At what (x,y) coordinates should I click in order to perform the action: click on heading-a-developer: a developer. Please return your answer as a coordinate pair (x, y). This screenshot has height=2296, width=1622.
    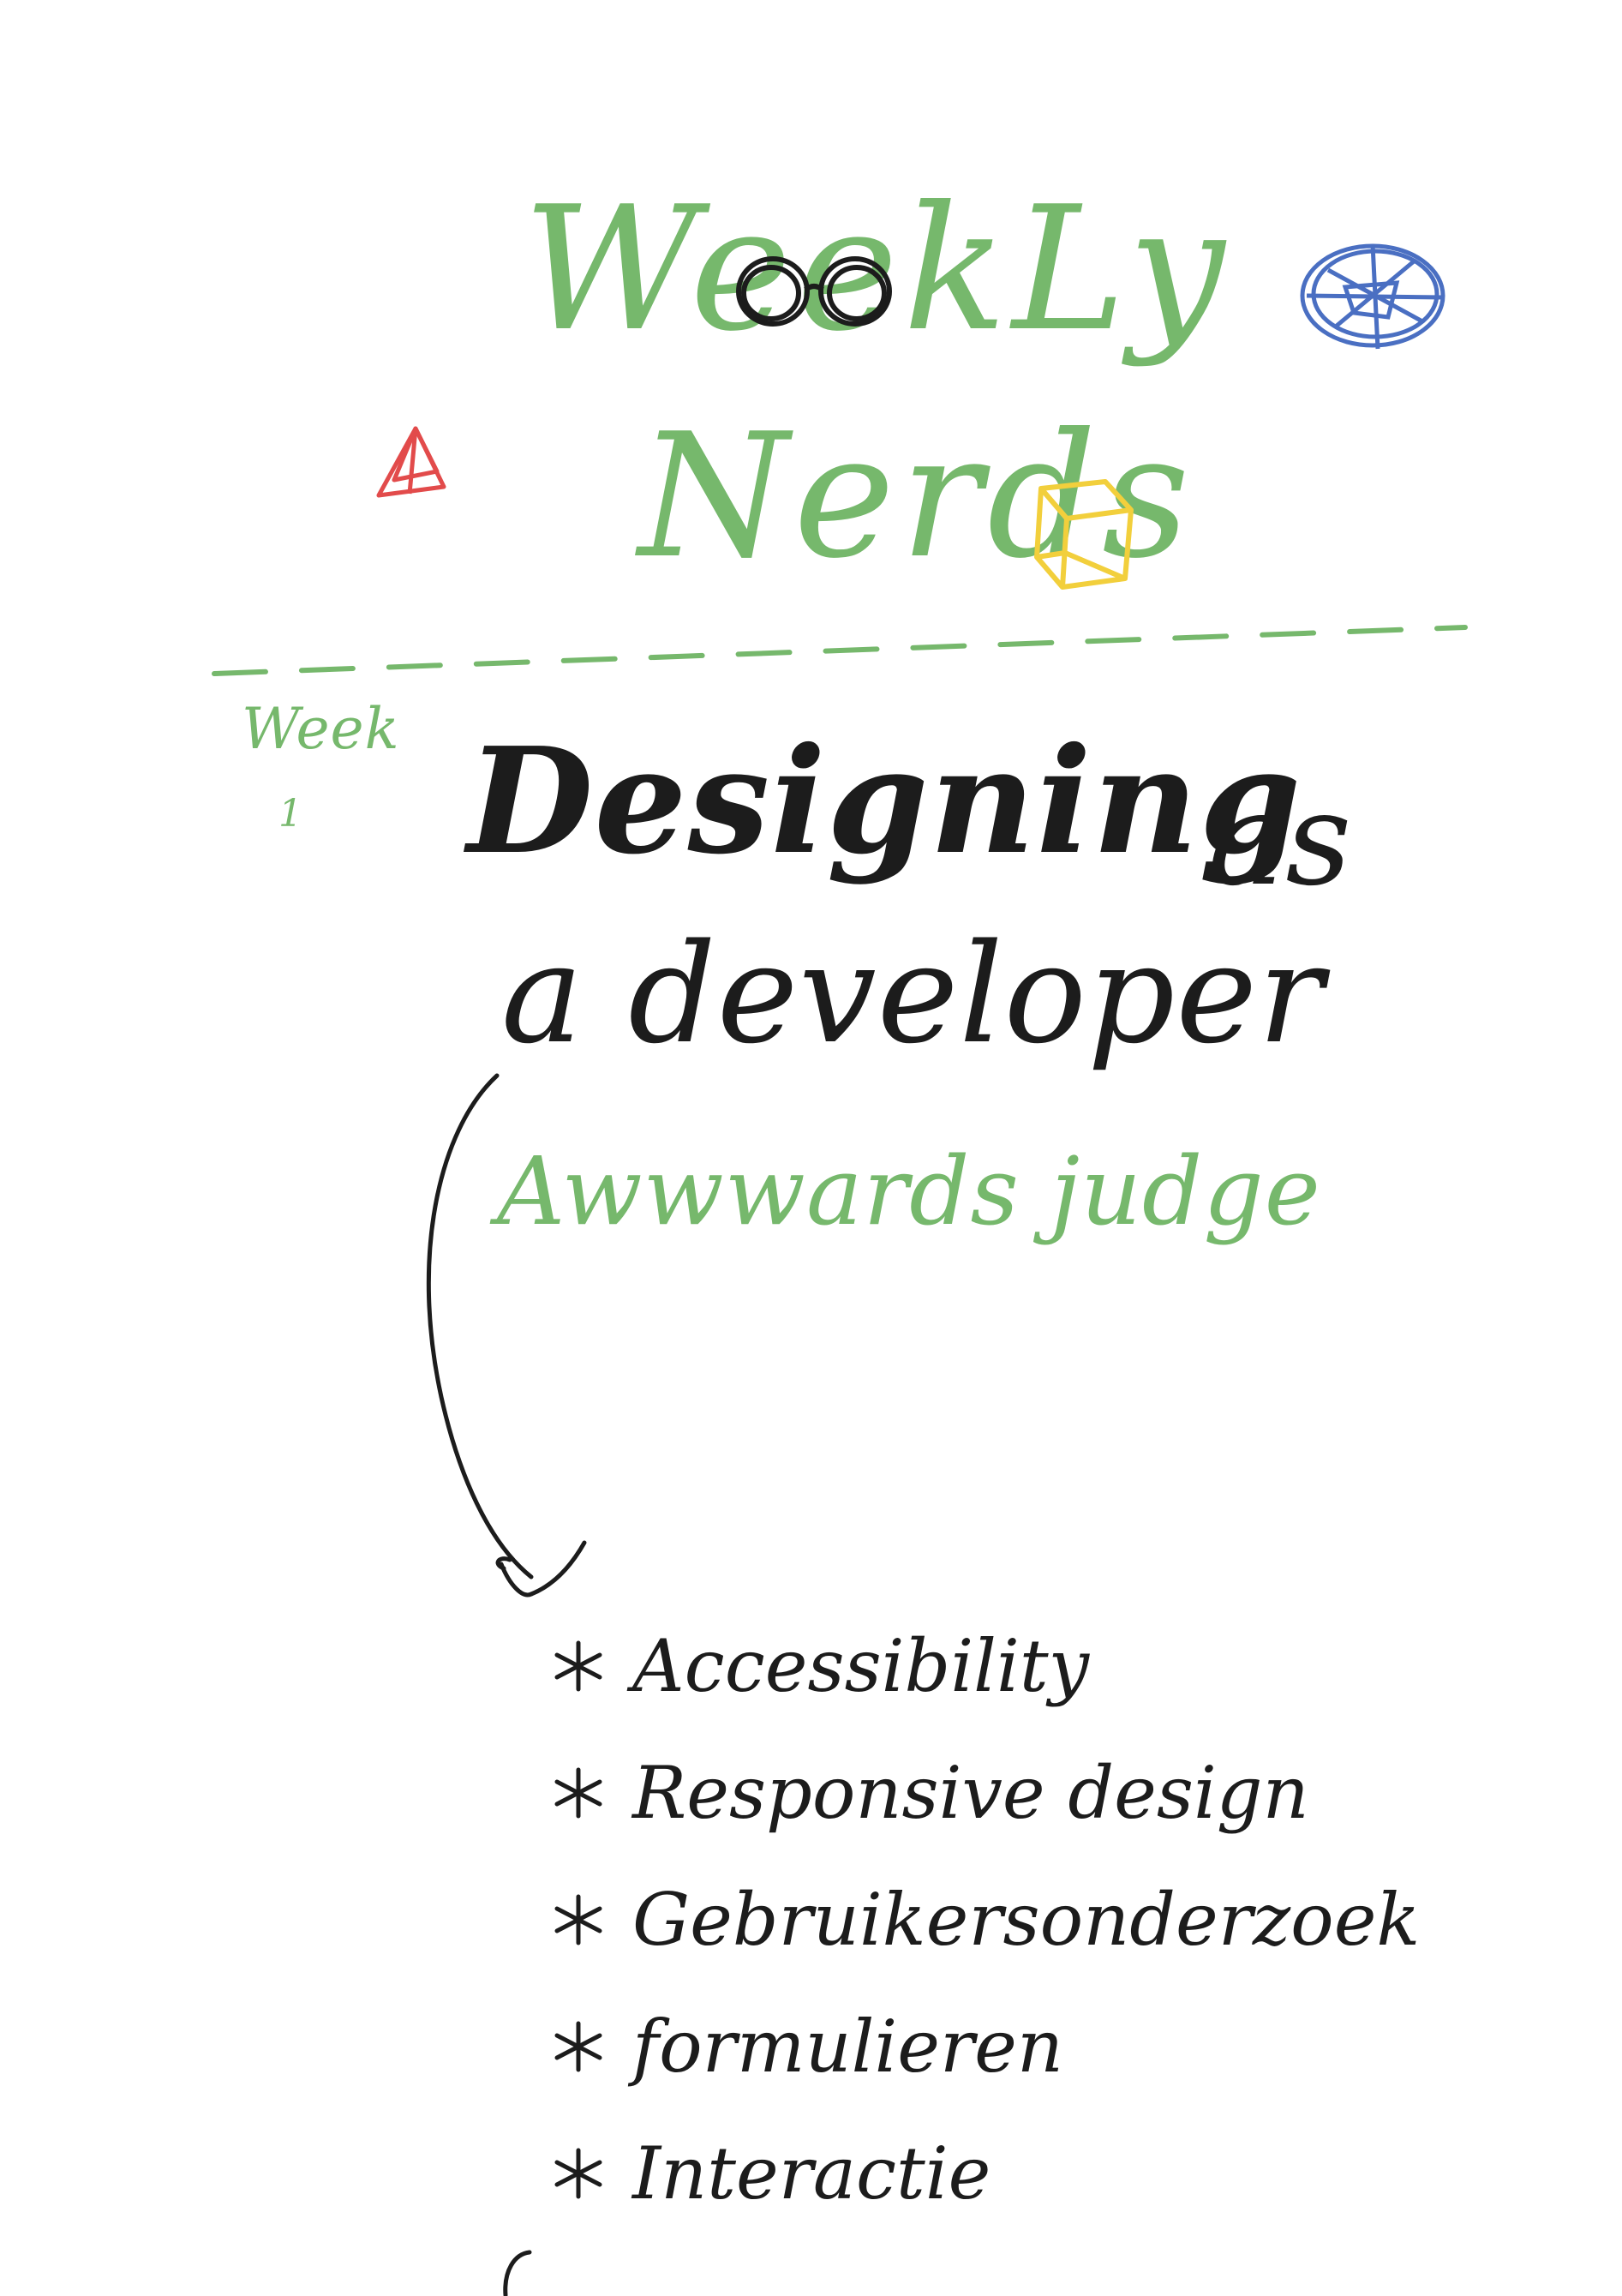
    Looking at the image, I should click on (913, 994).